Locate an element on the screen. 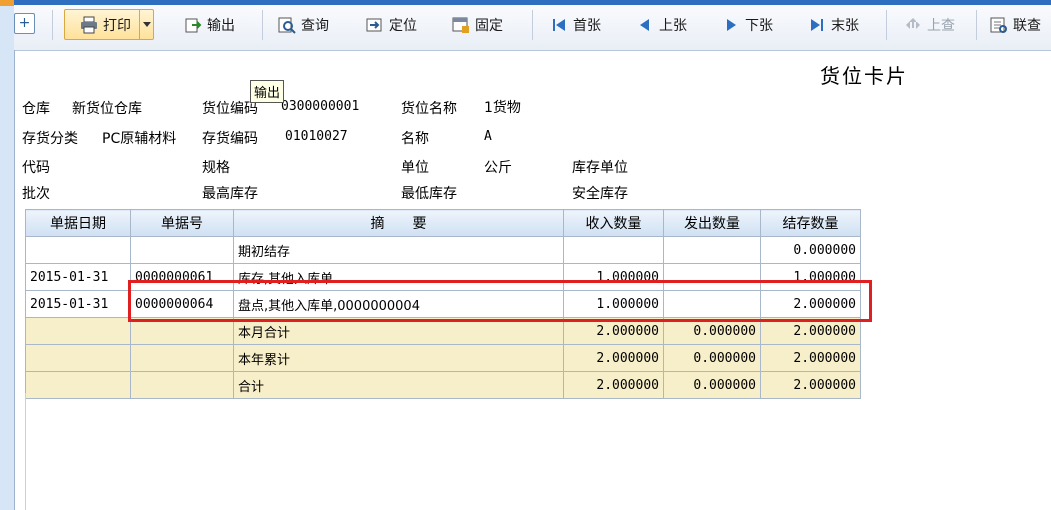  print-button: 打印 is located at coordinates (105, 25).